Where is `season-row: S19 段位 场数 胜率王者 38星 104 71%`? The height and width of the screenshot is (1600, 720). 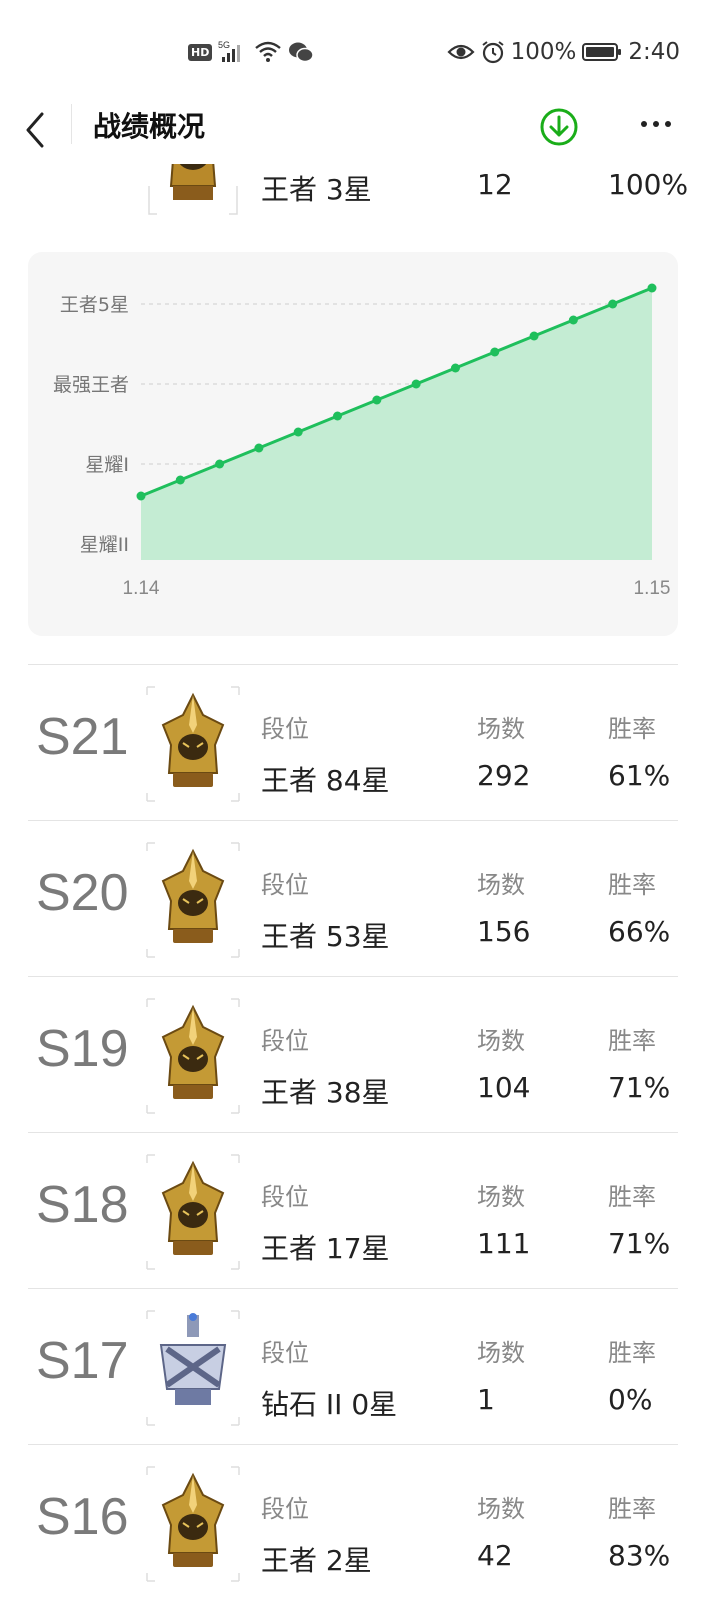
season-row: S19 段位 场数 胜率王者 38星 104 71% is located at coordinates (353, 1054).